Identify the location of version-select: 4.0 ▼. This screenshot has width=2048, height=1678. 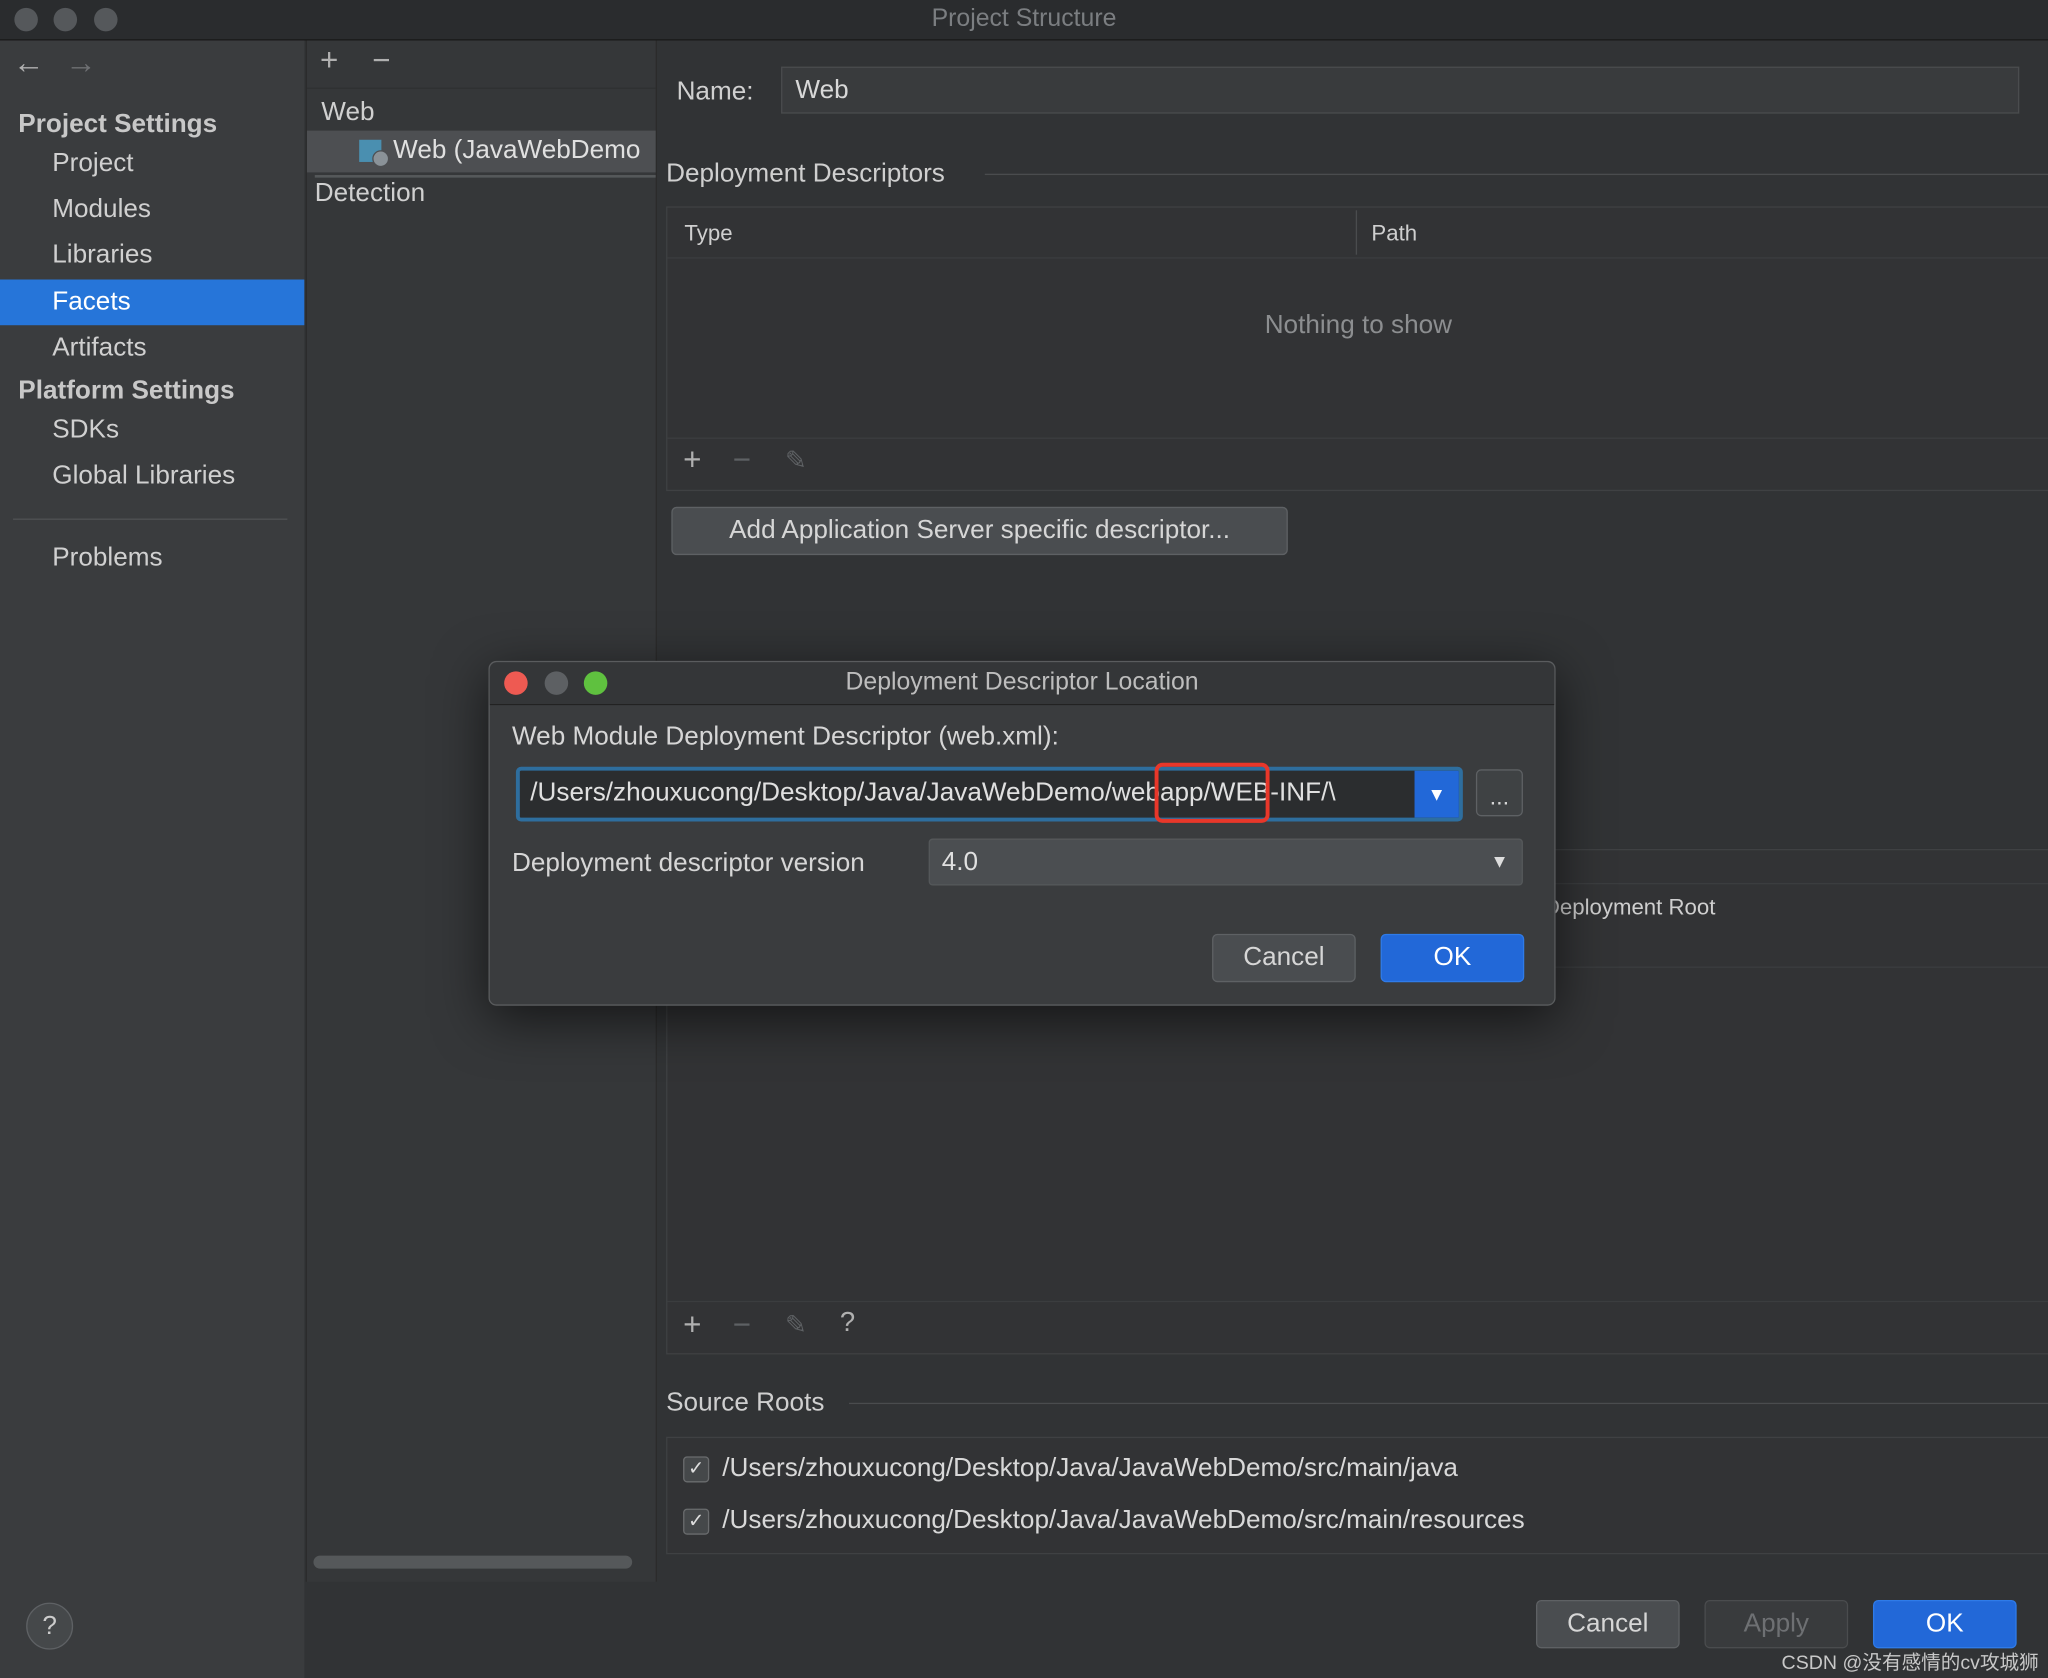
(1225, 862).